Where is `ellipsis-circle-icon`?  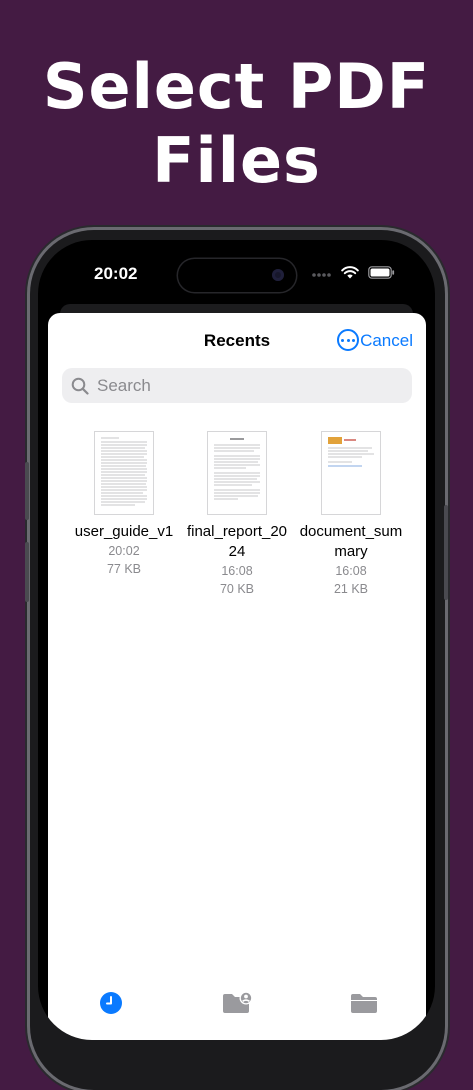 ellipsis-circle-icon is located at coordinates (348, 340).